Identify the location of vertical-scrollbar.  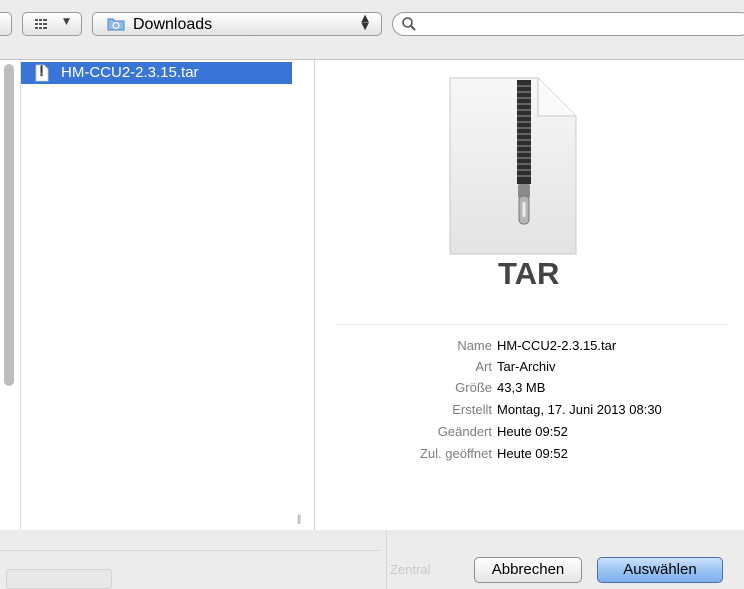
(10, 295).